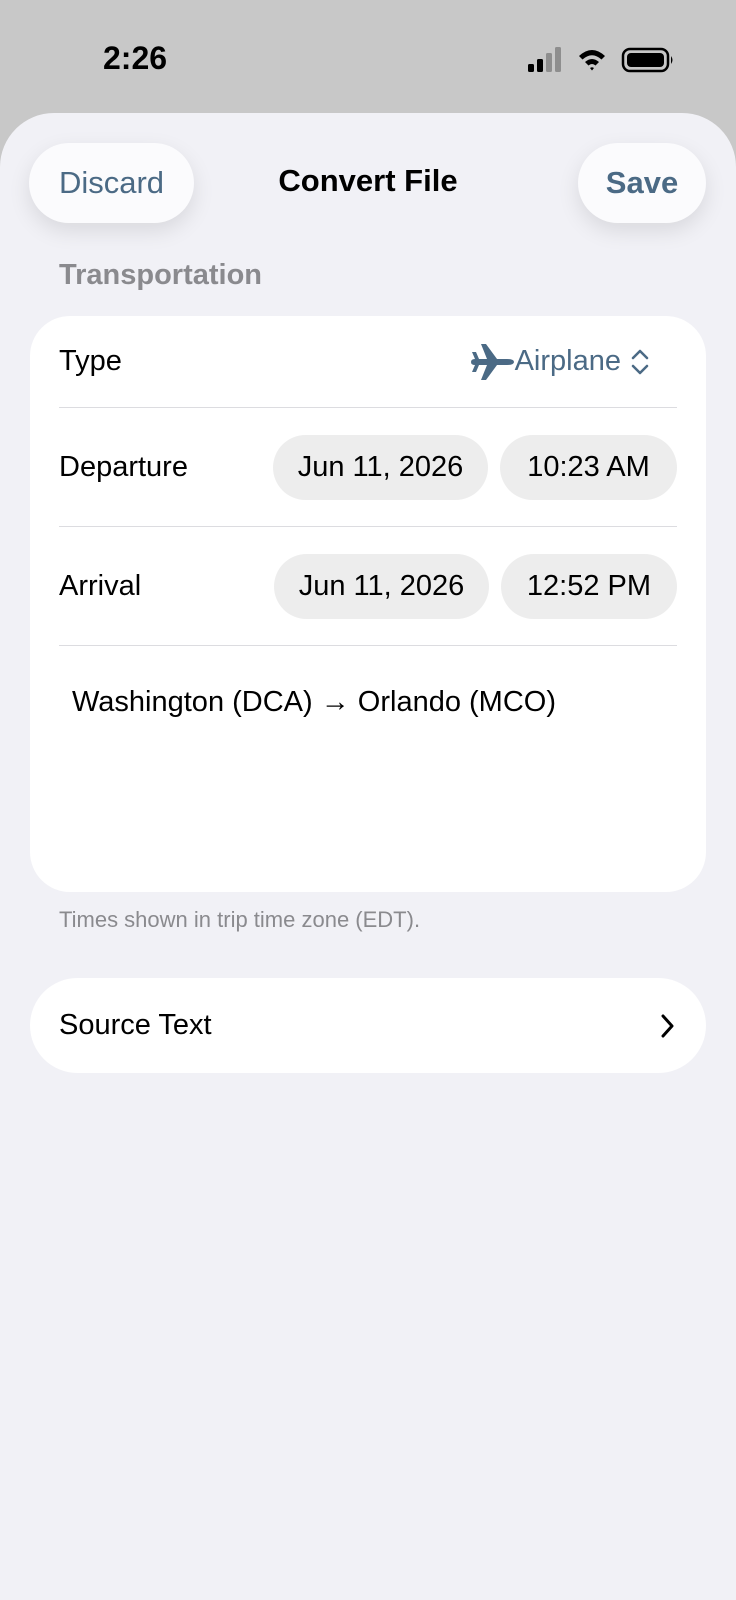 This screenshot has width=736, height=1600. Describe the element at coordinates (100, 585) in the screenshot. I see `arrival-label: Arrival` at that location.